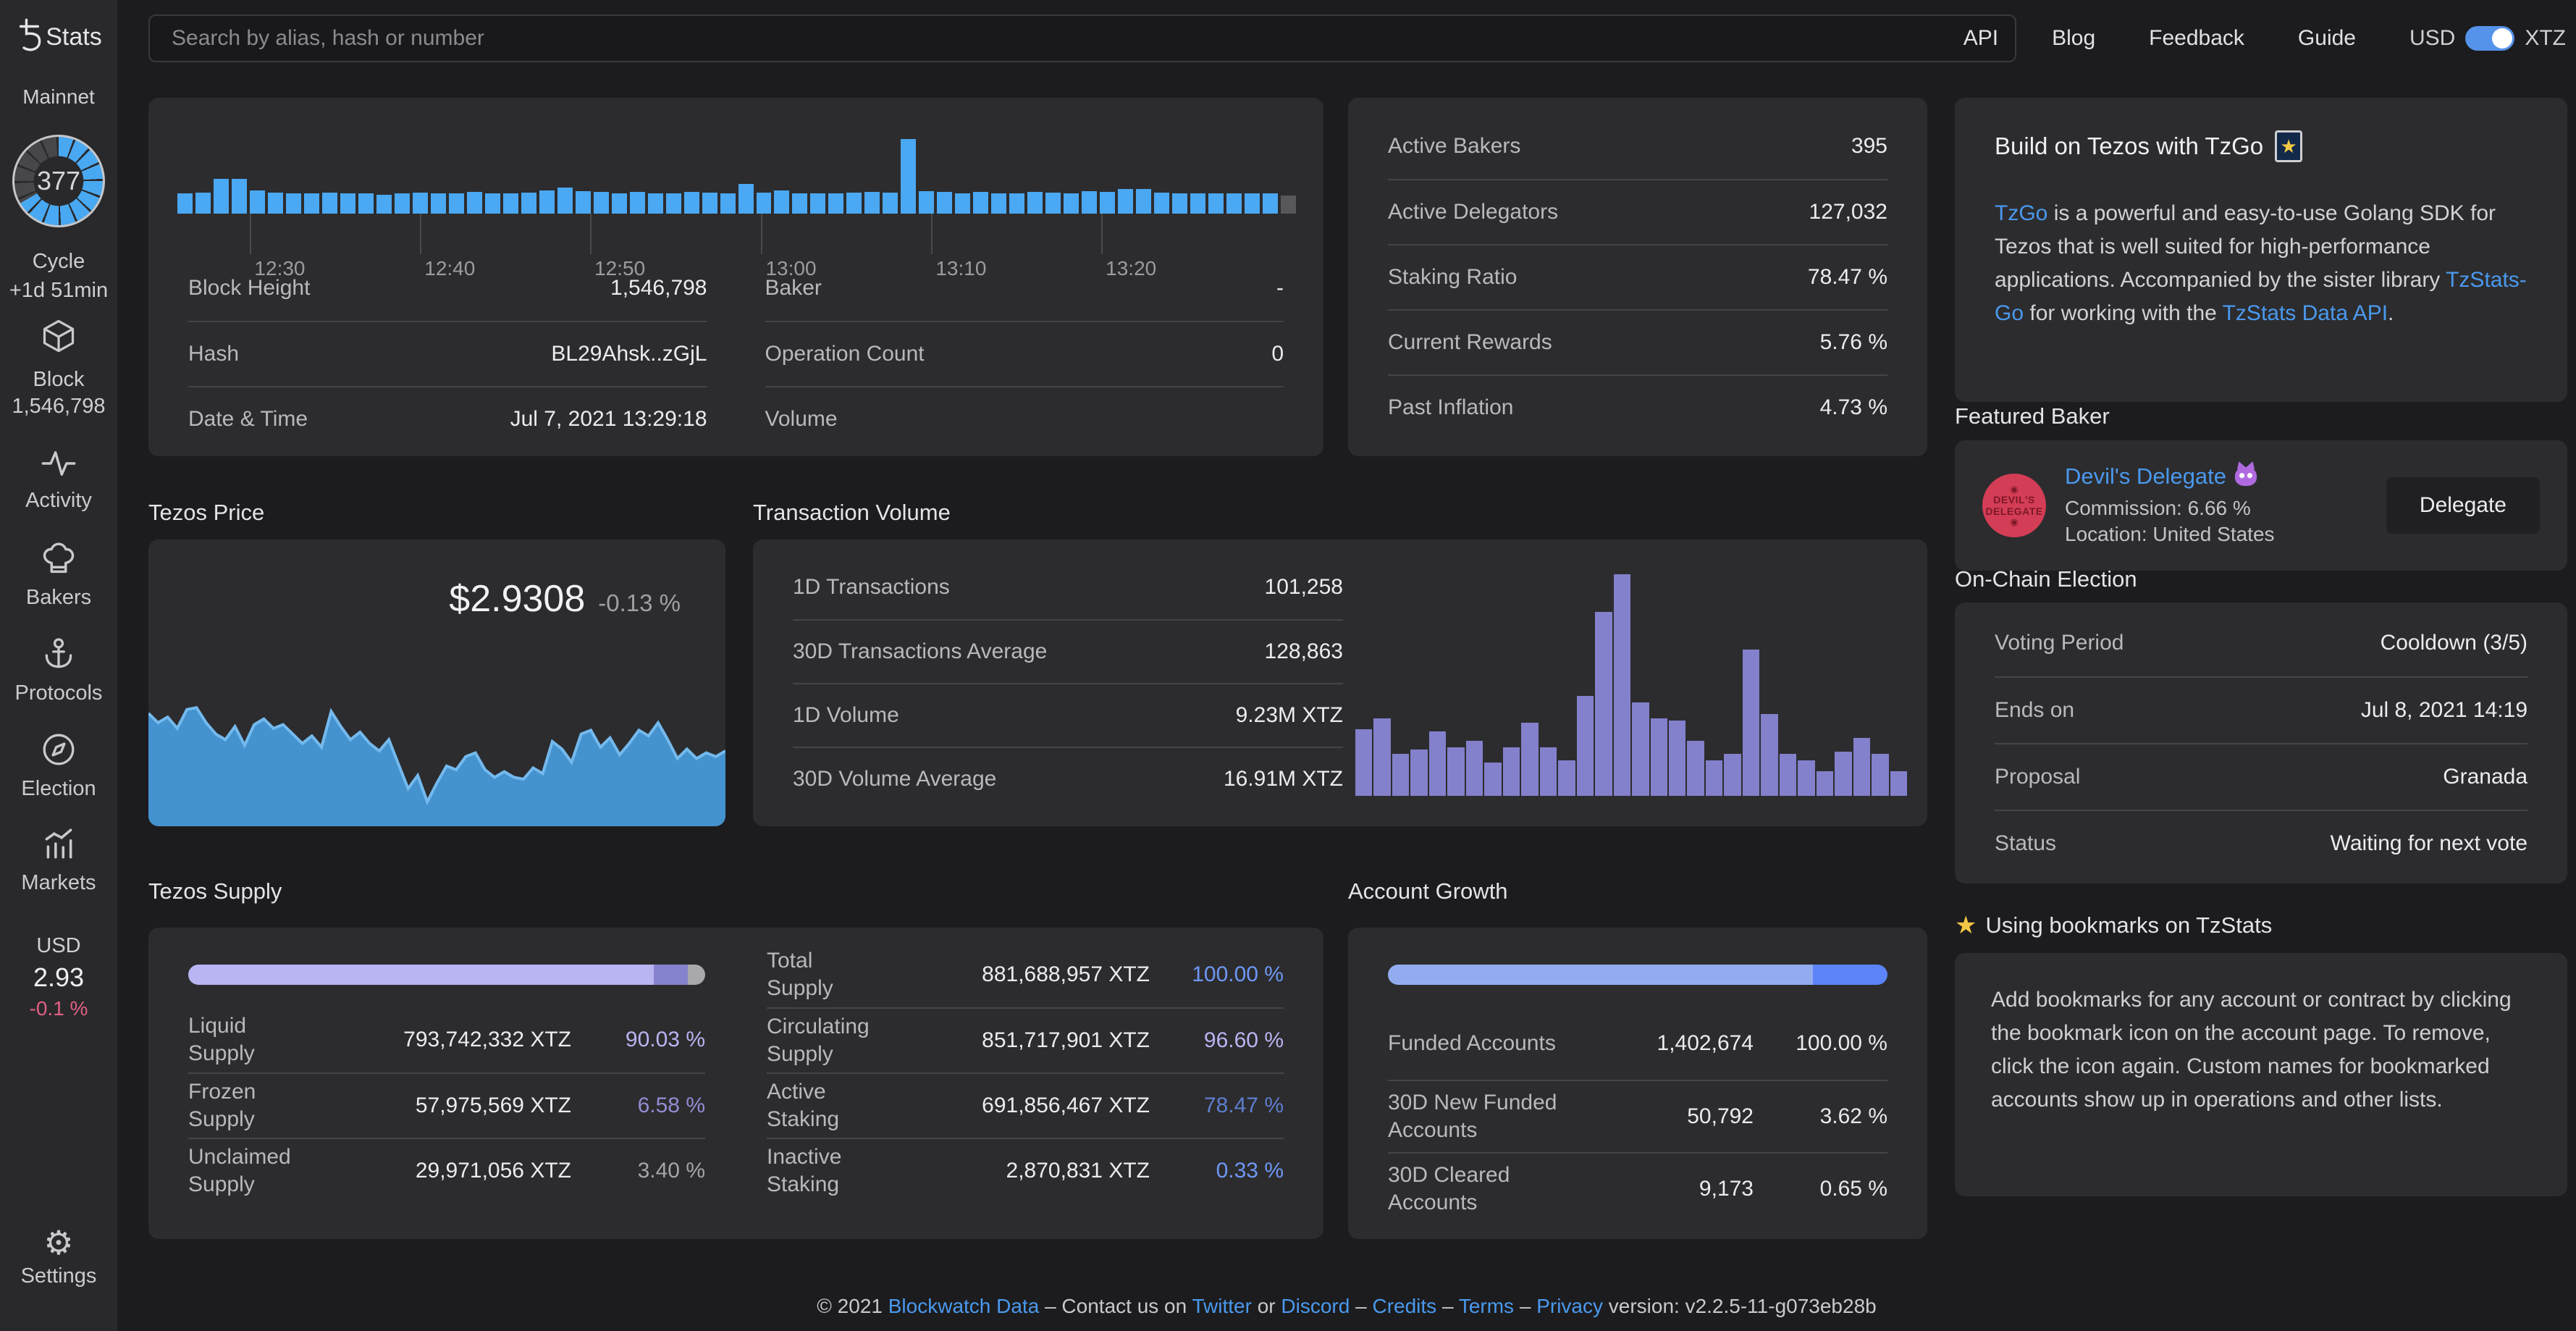 This screenshot has height=1331, width=2576. What do you see at coordinates (2463, 505) in the screenshot?
I see `delegate-button: Delegate` at bounding box center [2463, 505].